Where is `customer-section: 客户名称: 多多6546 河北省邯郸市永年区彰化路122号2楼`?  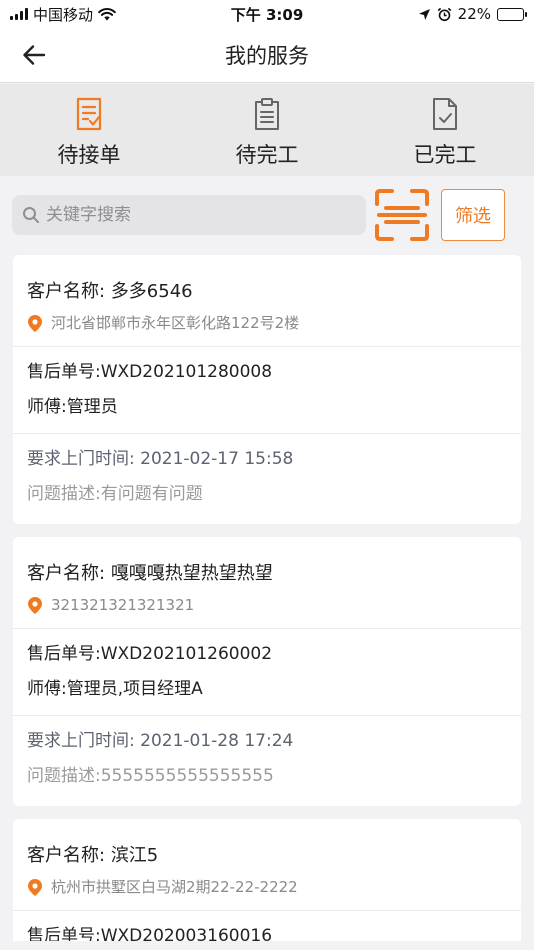
customer-section: 客户名称: 多多6546 河北省邯郸市永年区彰化路122号2楼 is located at coordinates (267, 300).